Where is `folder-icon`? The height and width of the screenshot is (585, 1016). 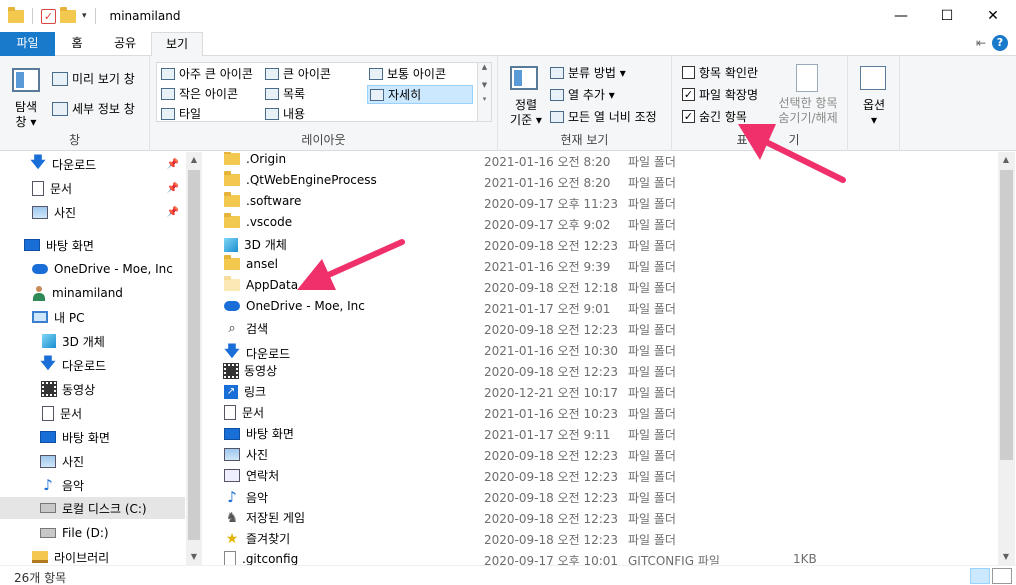
folder-icon is located at coordinates (232, 262).